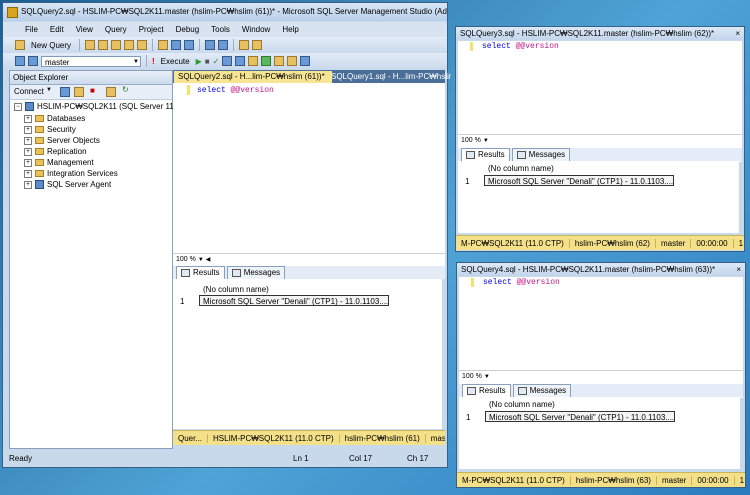  I want to click on query-status-database: master, so click(434, 438).